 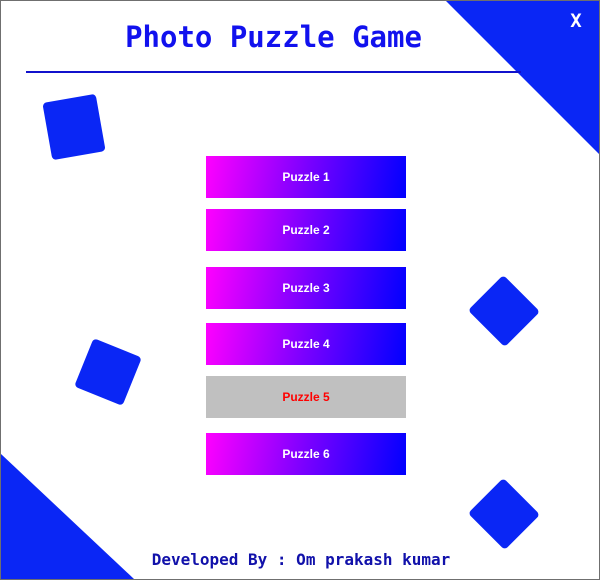 What do you see at coordinates (306, 288) in the screenshot?
I see `puzzle-3-button: Puzzle 3` at bounding box center [306, 288].